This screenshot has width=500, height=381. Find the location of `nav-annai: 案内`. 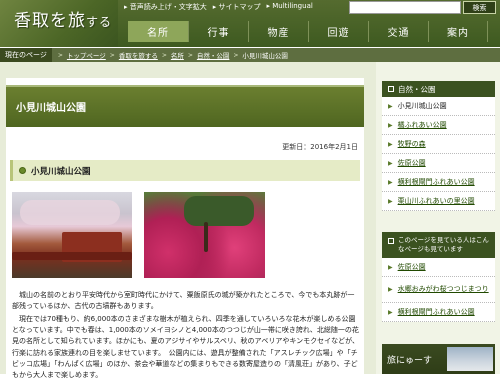

nav-annai: 案内 is located at coordinates (458, 31).